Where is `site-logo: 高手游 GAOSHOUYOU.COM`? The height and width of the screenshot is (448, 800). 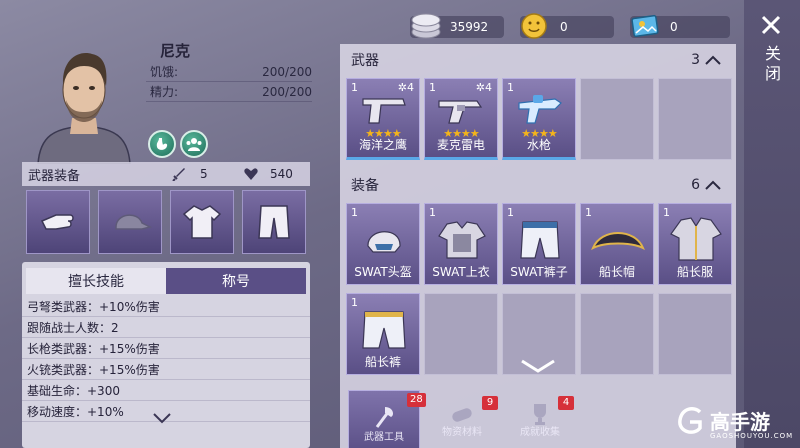 site-logo: 高手游 GAOSHOUYOU.COM is located at coordinates (738, 426).